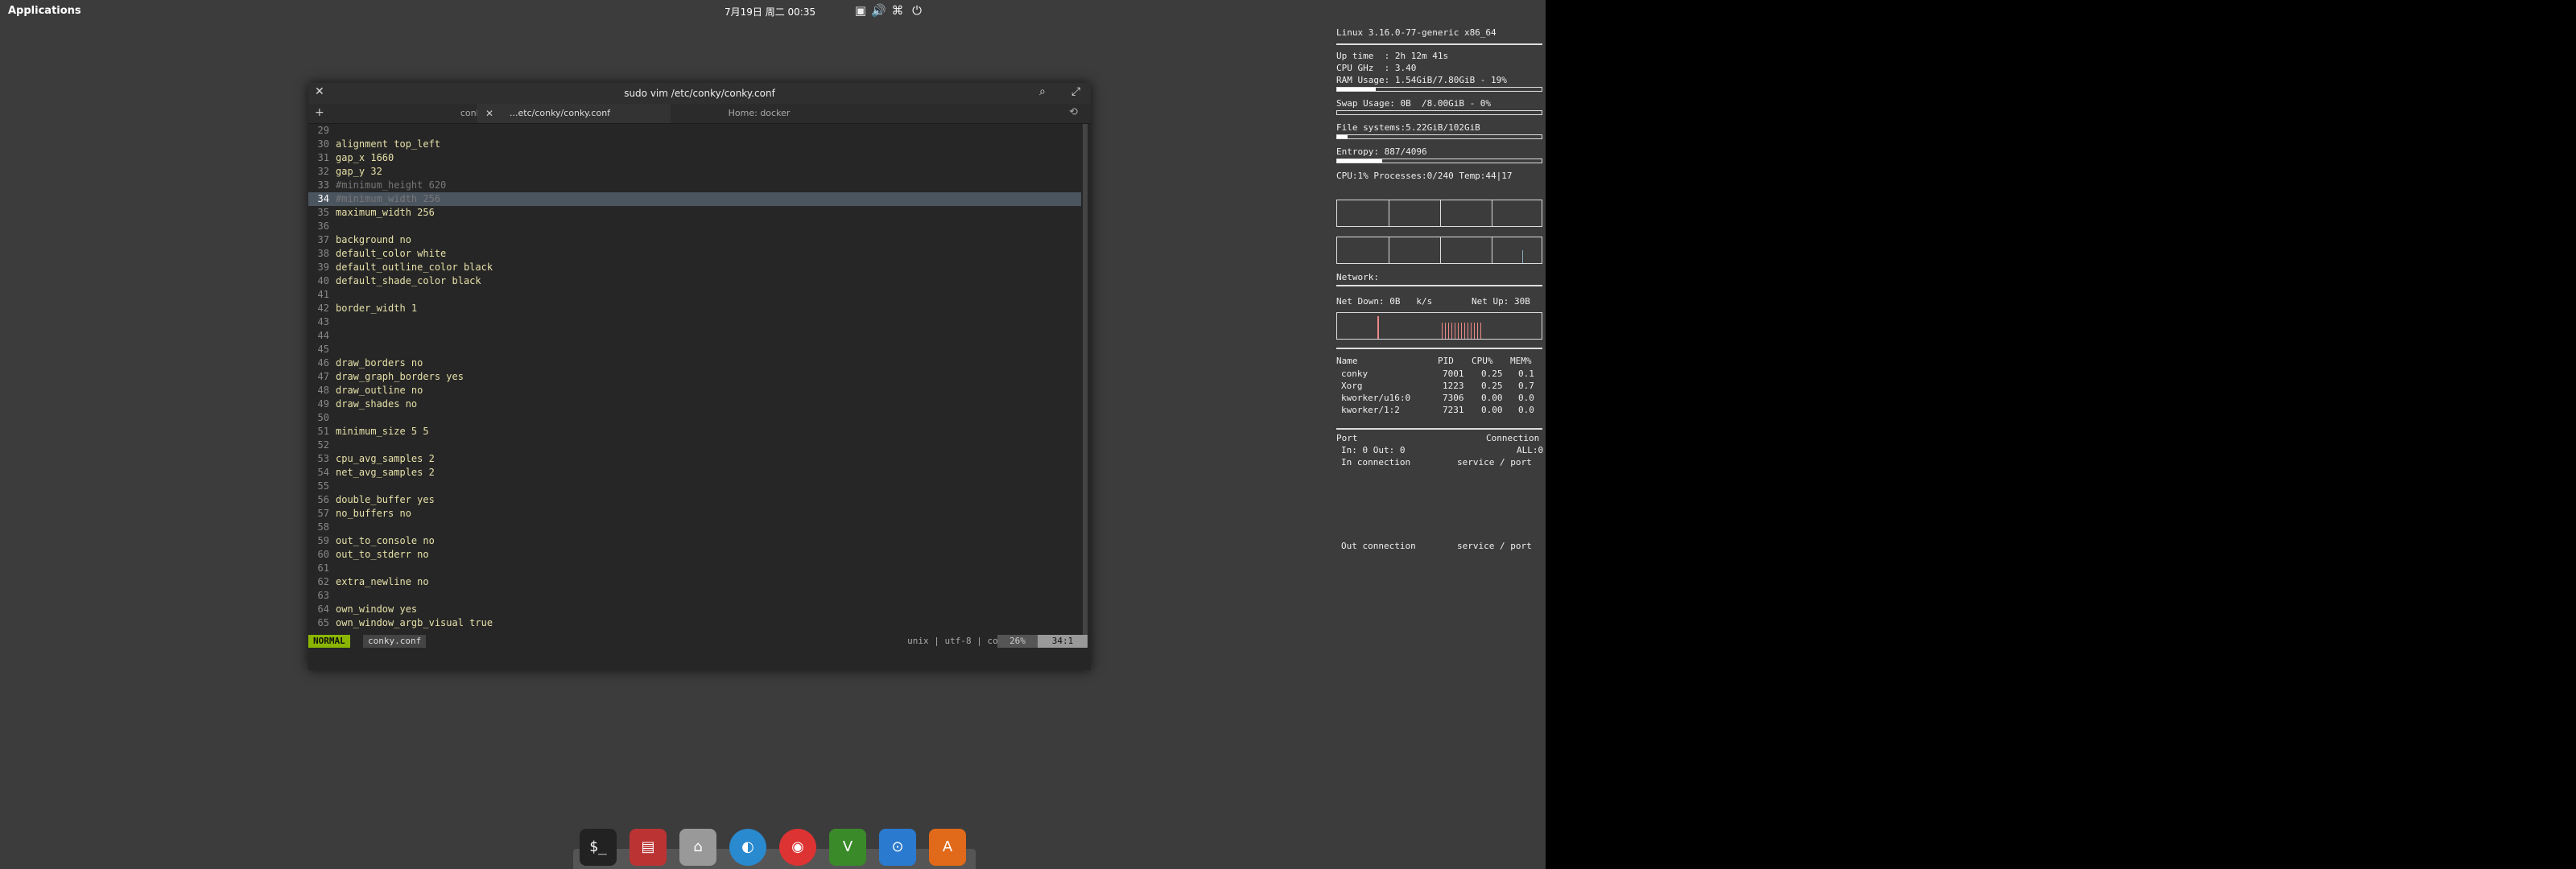  What do you see at coordinates (323, 253) in the screenshot?
I see `line-number: 38` at bounding box center [323, 253].